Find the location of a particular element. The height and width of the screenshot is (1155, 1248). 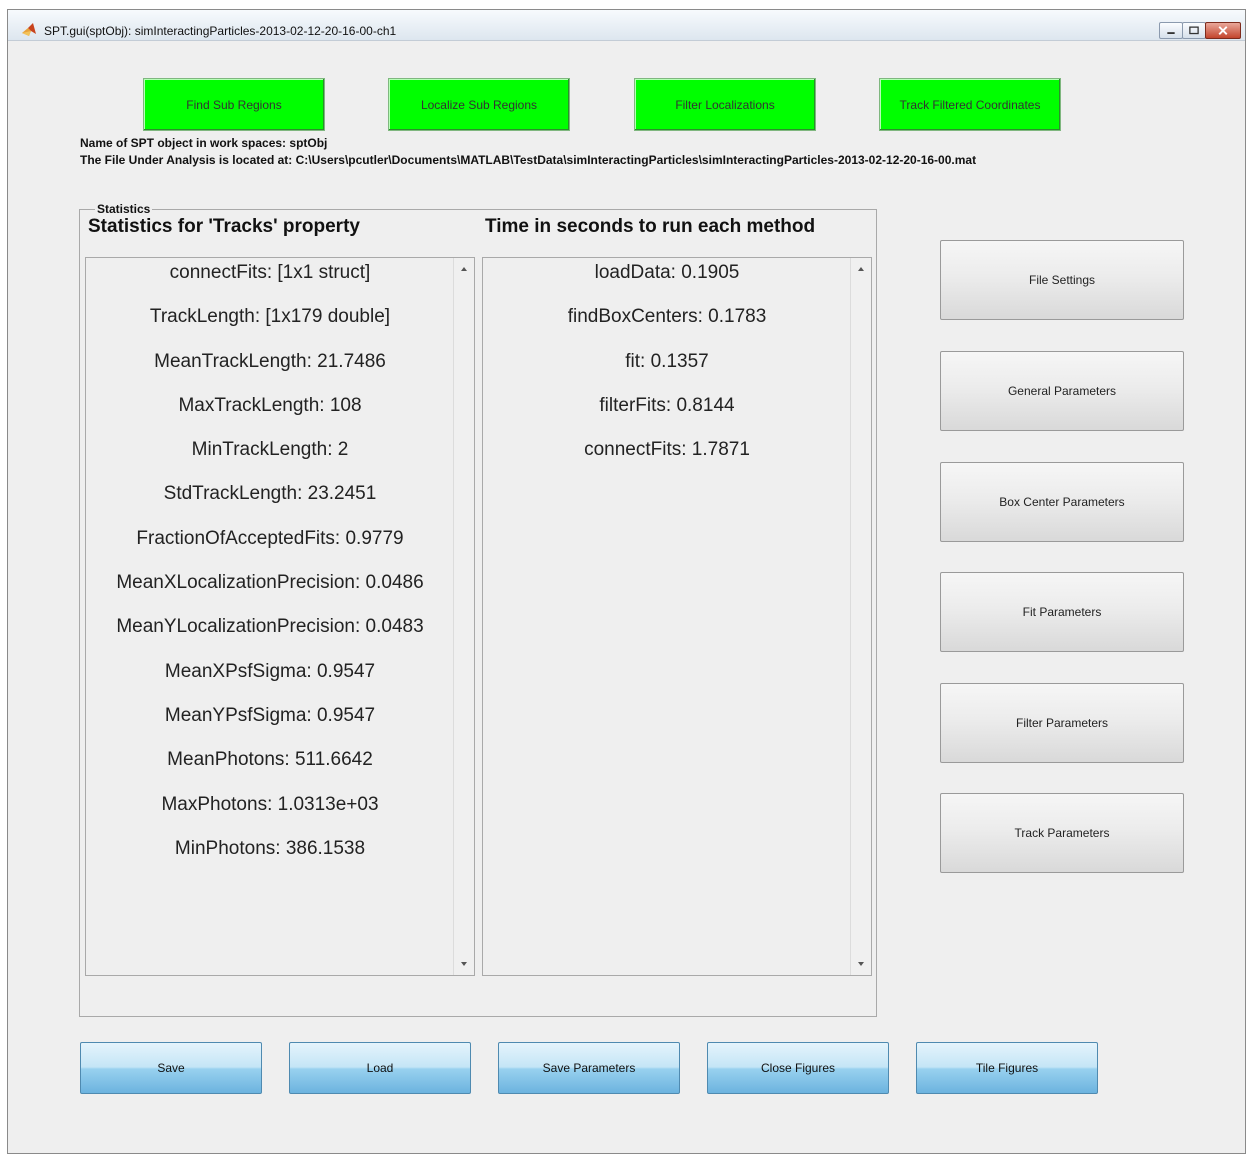

statistics-group-label: Statistics is located at coordinates (124, 209).